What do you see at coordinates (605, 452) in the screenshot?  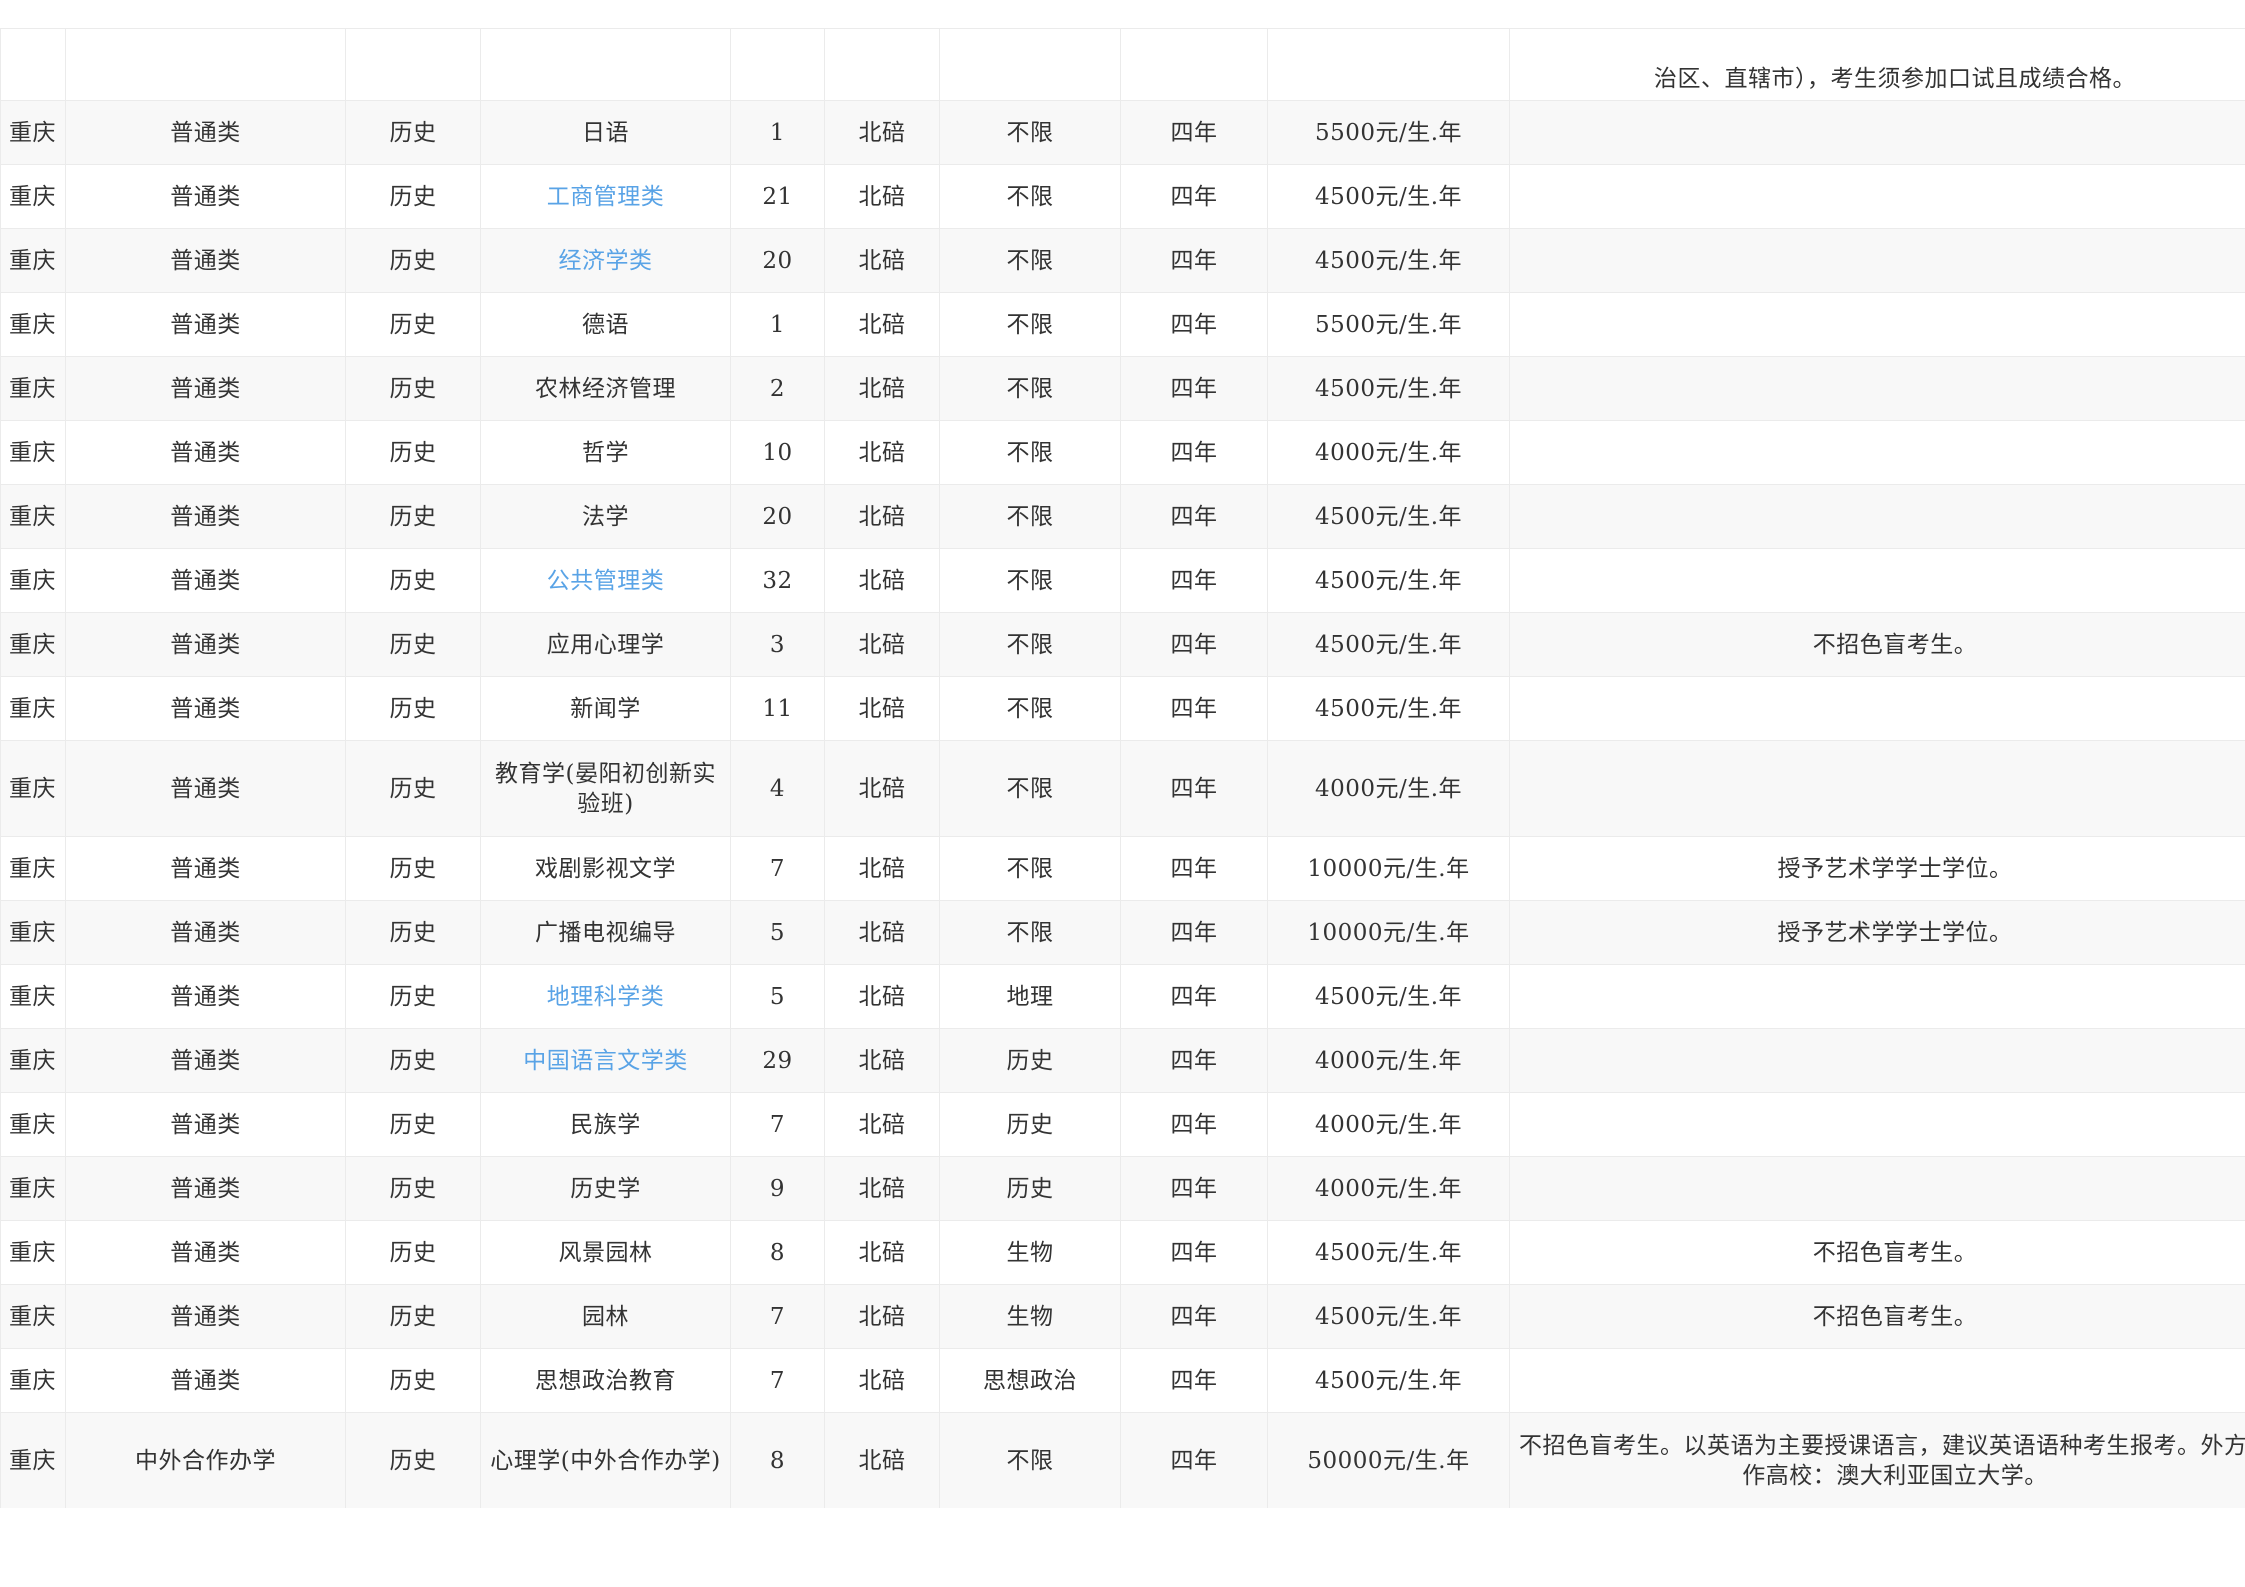 I see `cell-major: 哲学` at bounding box center [605, 452].